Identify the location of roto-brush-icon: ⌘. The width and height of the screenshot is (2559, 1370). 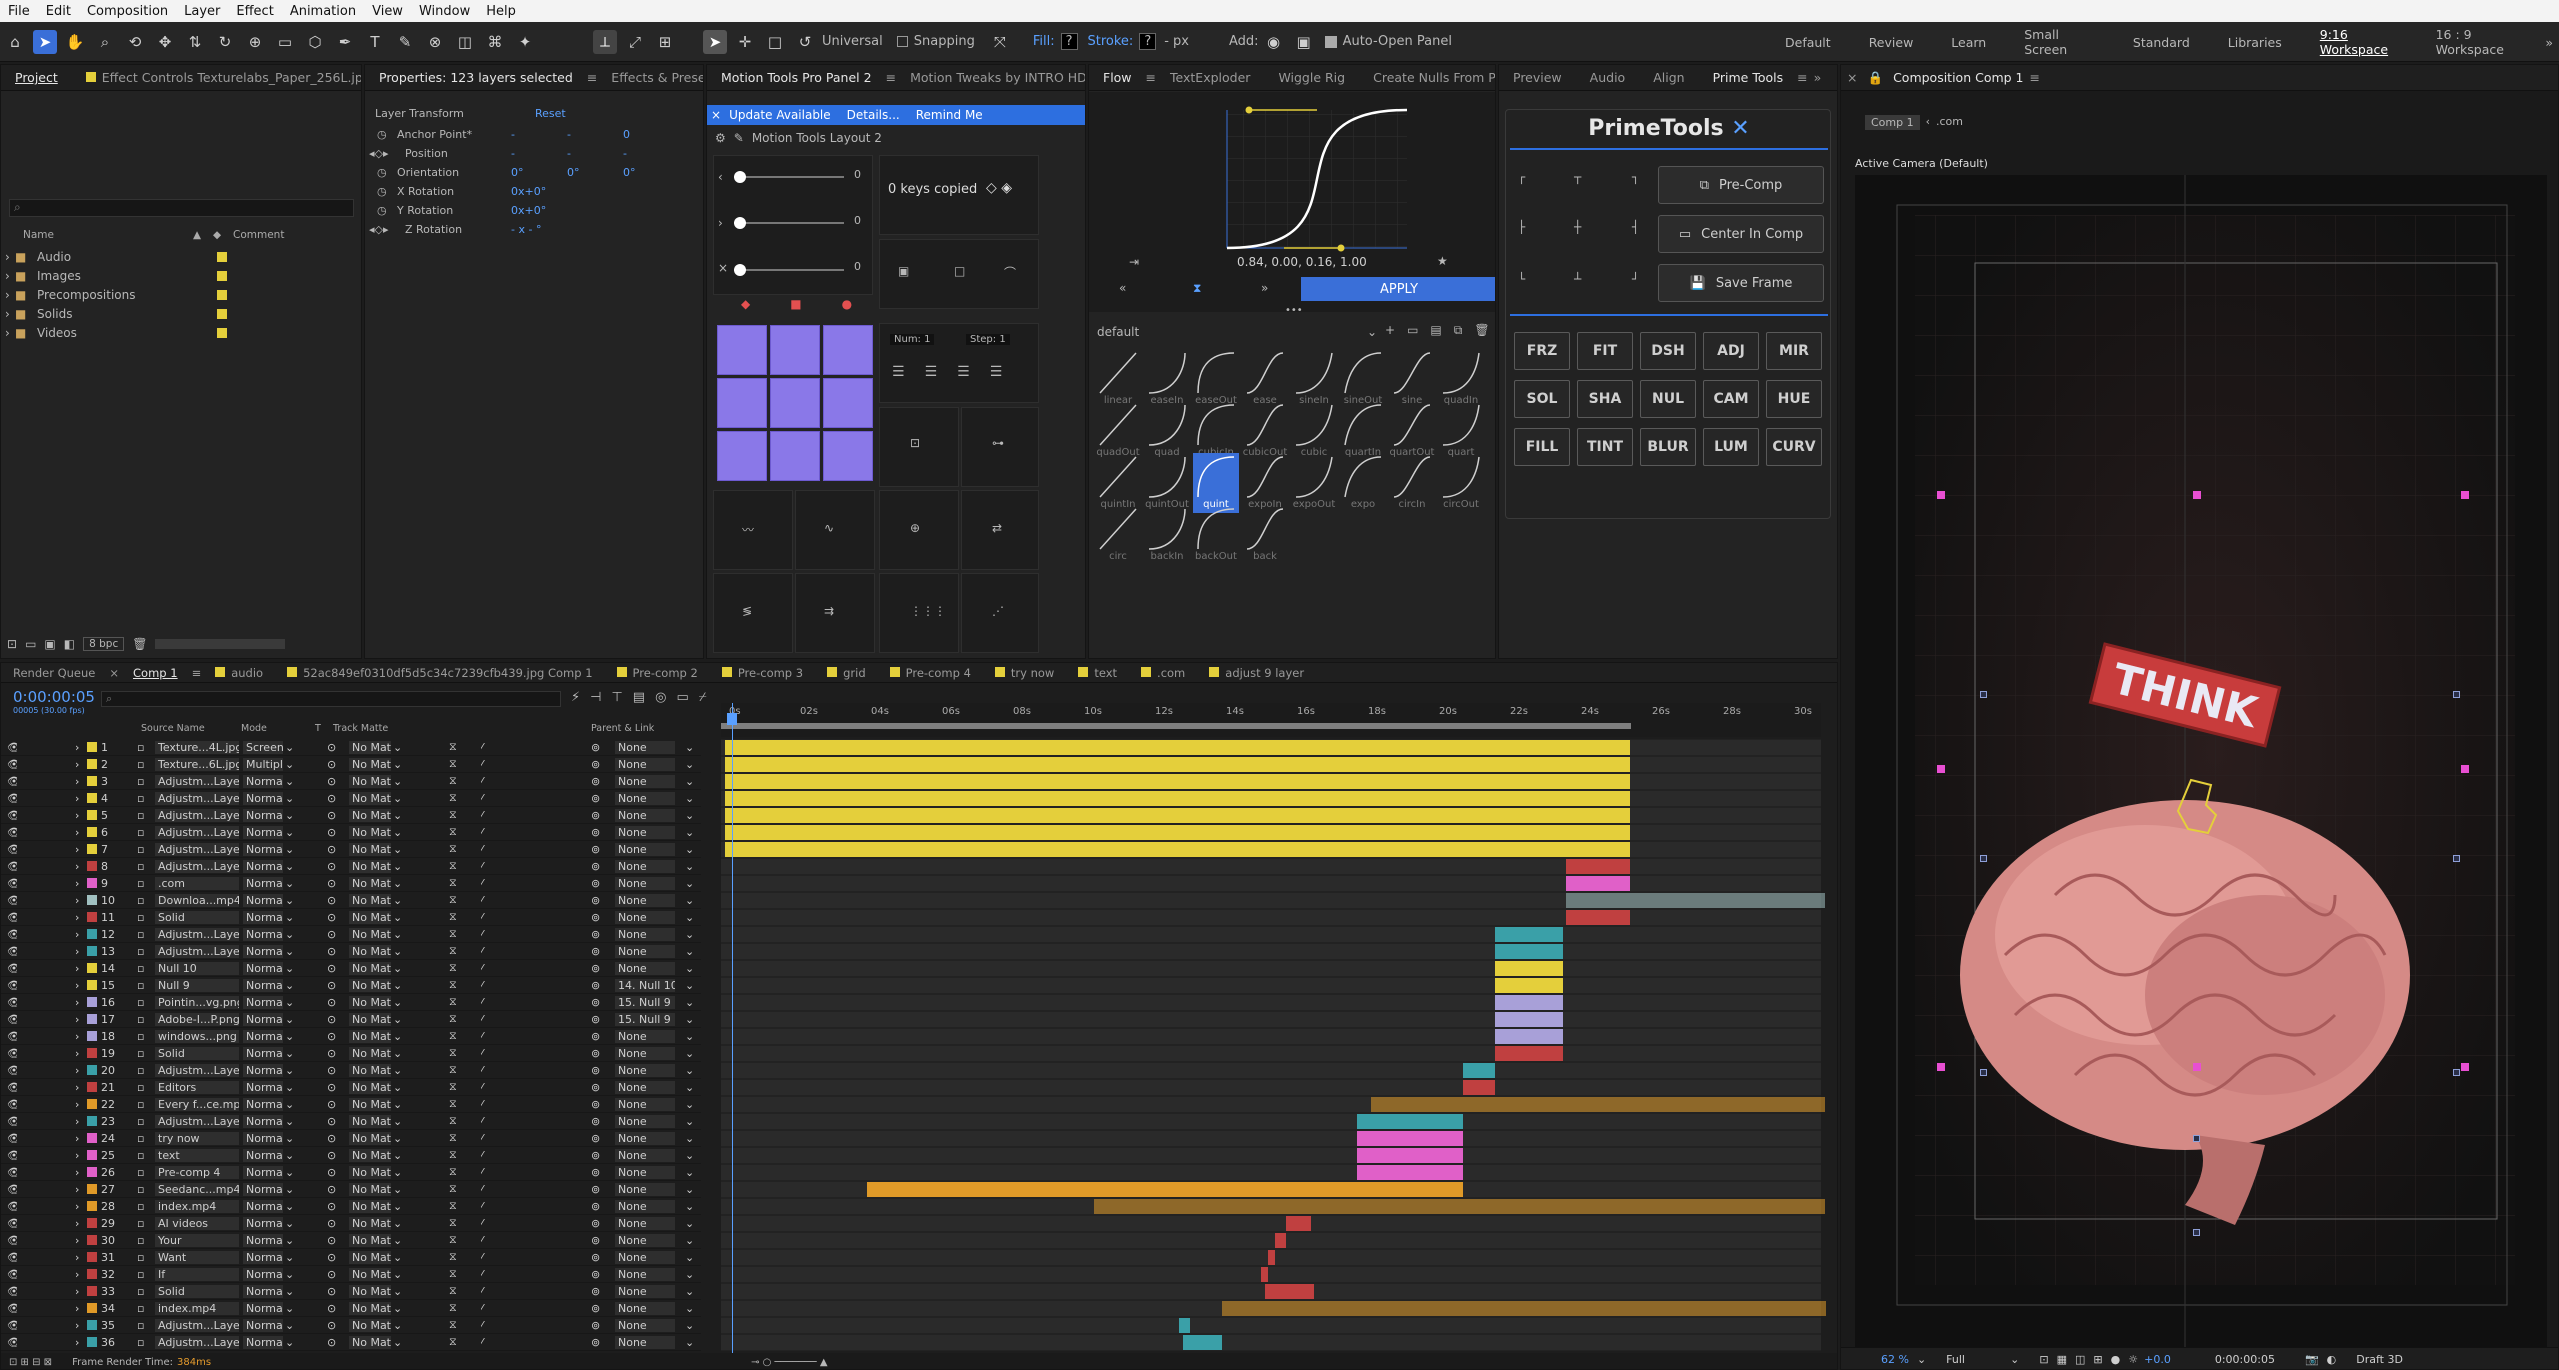
(495, 42).